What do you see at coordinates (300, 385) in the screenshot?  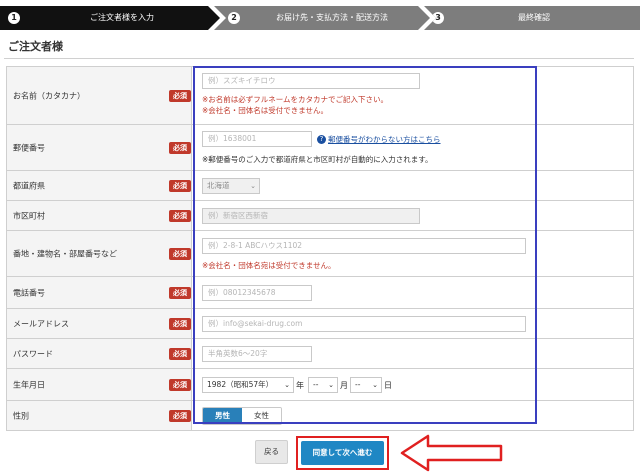 I see `year-unit: 年` at bounding box center [300, 385].